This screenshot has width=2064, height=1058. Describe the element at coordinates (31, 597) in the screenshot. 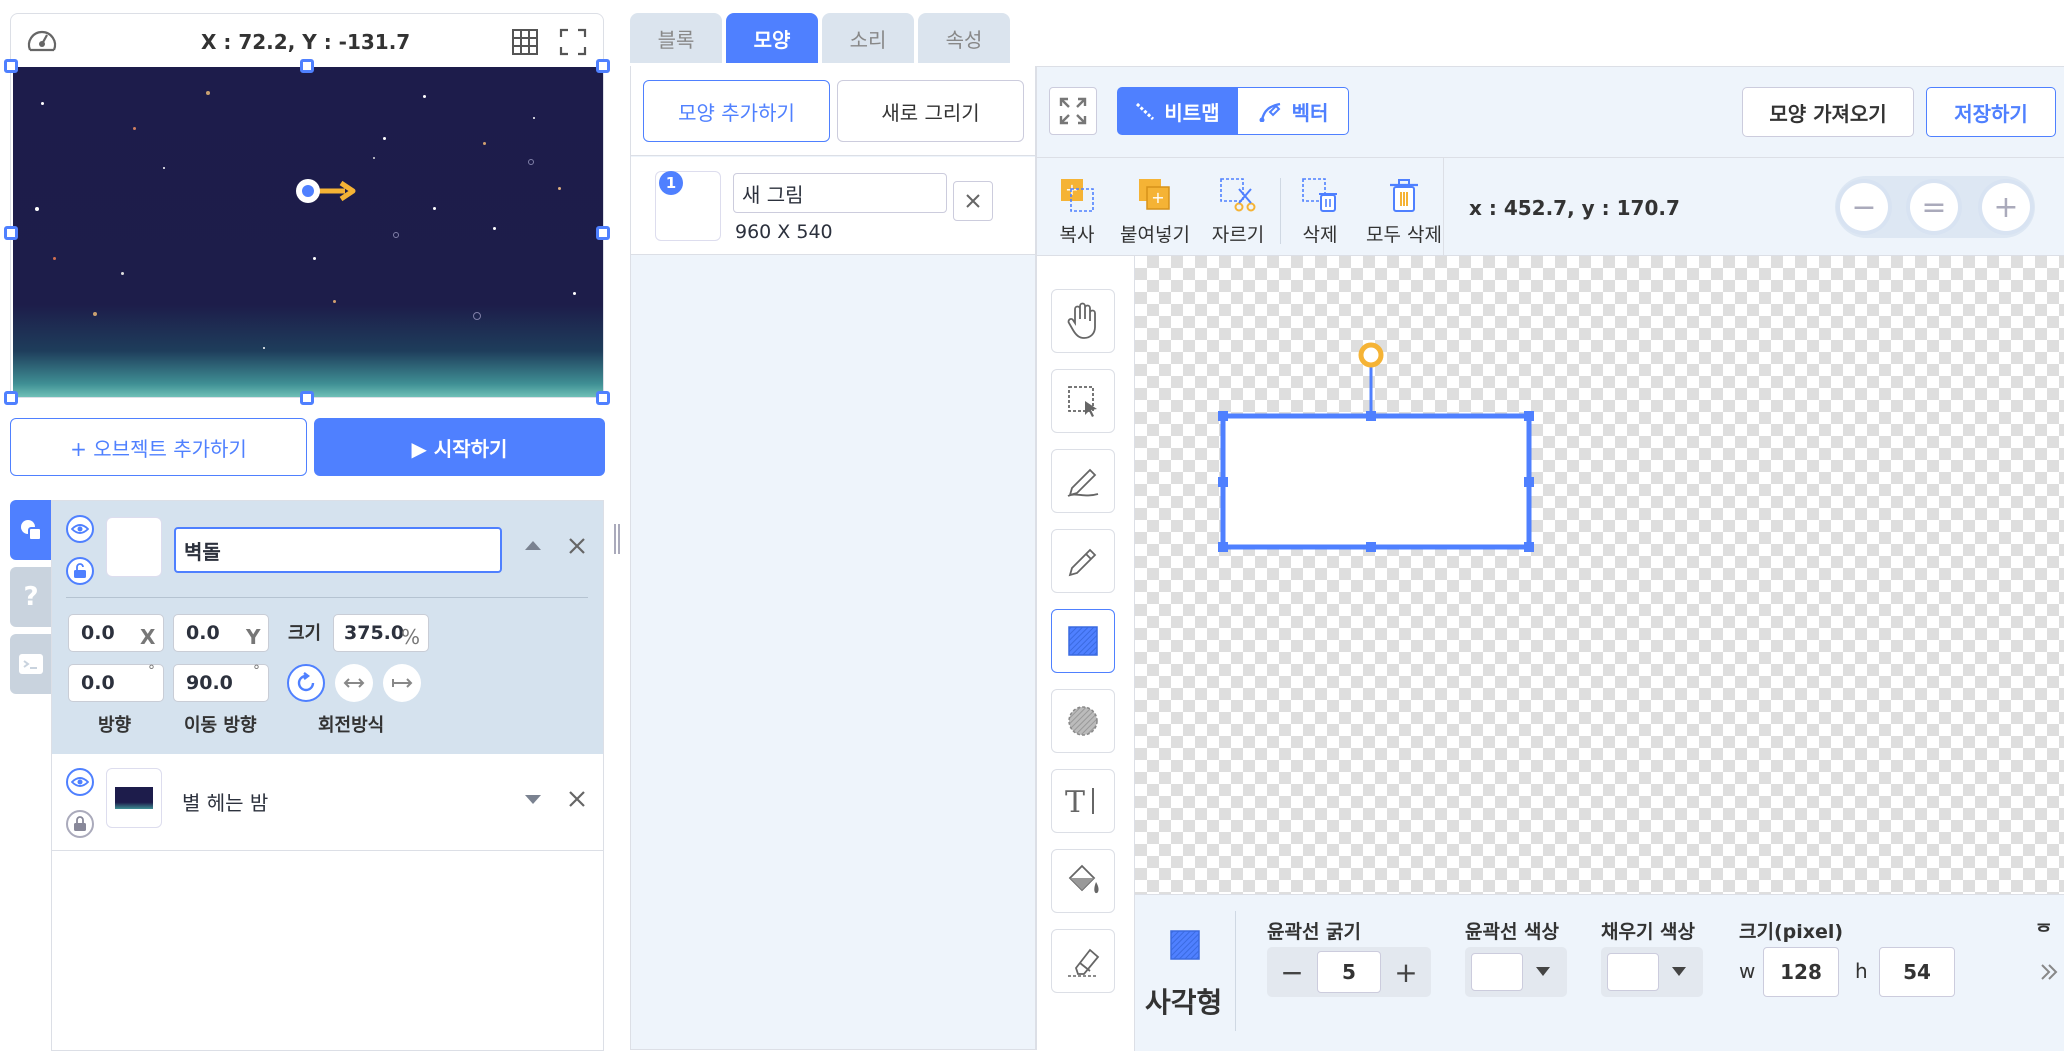

I see `tab-help: ?` at that location.